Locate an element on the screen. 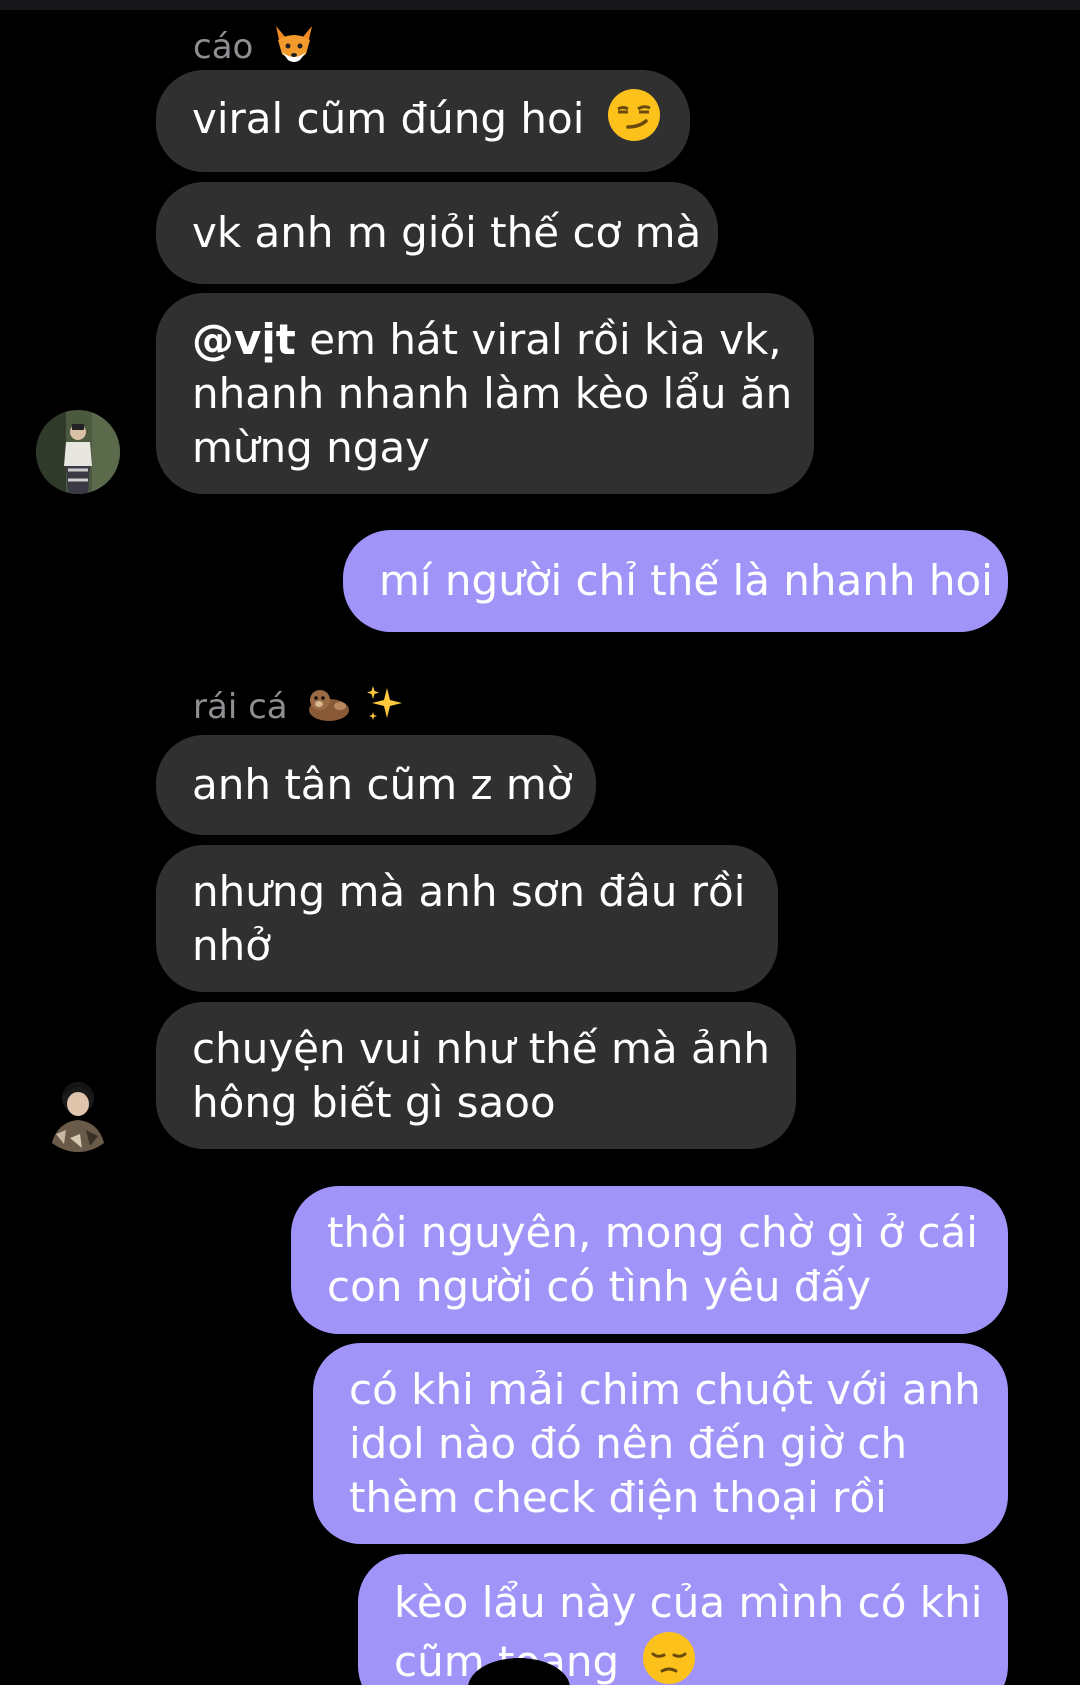  sender-name-rai-ca: rái cá is located at coordinates (299, 708).